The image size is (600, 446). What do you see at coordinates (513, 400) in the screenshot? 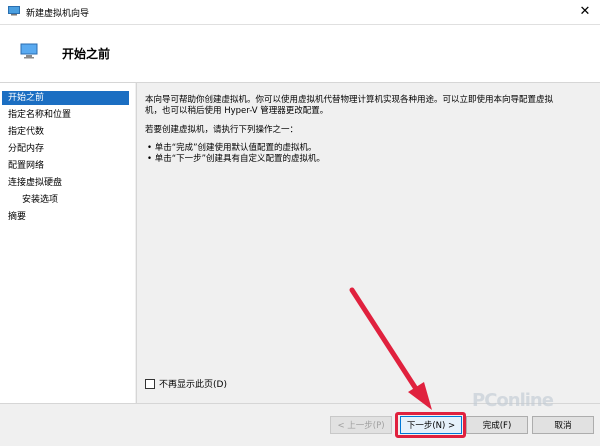
I see `watermark-logo: PConline` at bounding box center [513, 400].